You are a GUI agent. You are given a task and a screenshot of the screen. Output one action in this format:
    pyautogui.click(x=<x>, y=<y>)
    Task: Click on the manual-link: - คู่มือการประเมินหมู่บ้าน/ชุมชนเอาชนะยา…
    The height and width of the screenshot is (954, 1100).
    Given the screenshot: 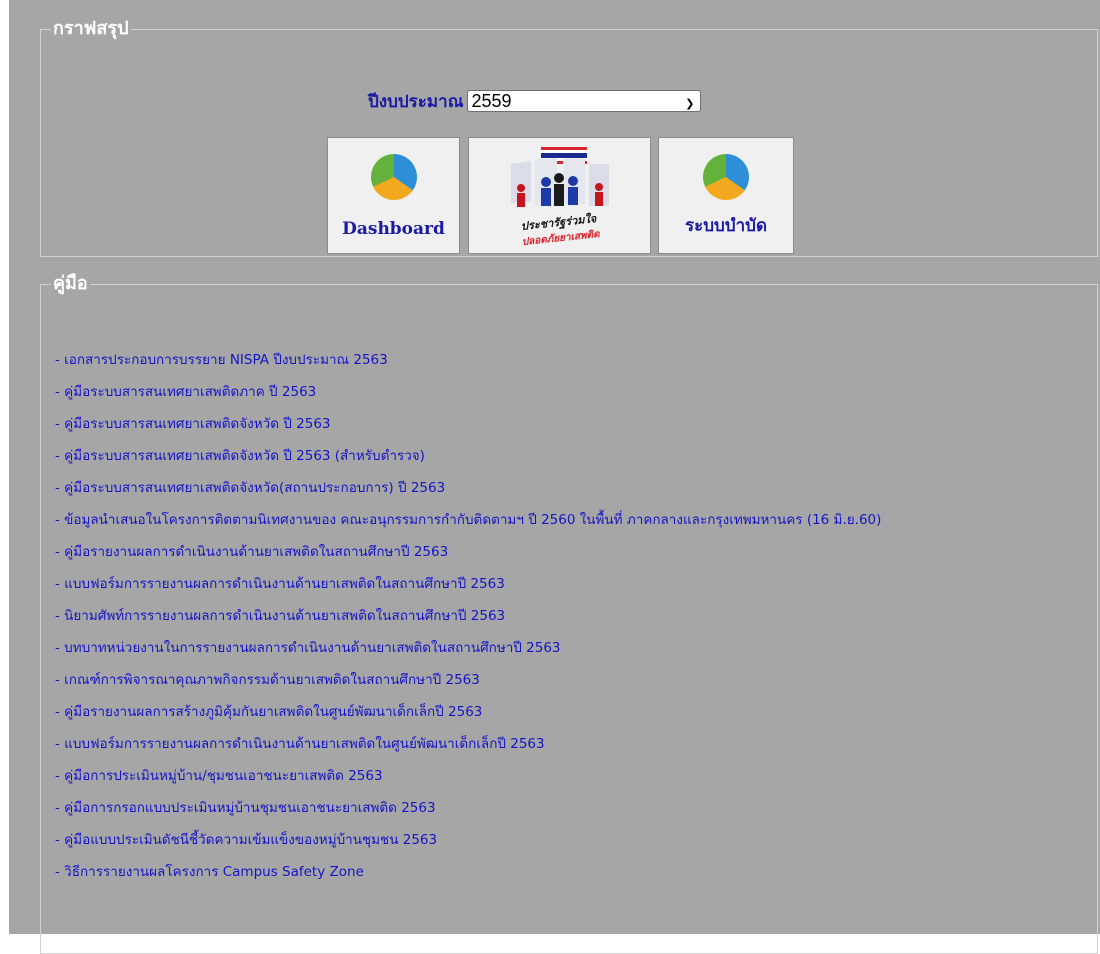 What is the action you would take?
    pyautogui.click(x=219, y=776)
    